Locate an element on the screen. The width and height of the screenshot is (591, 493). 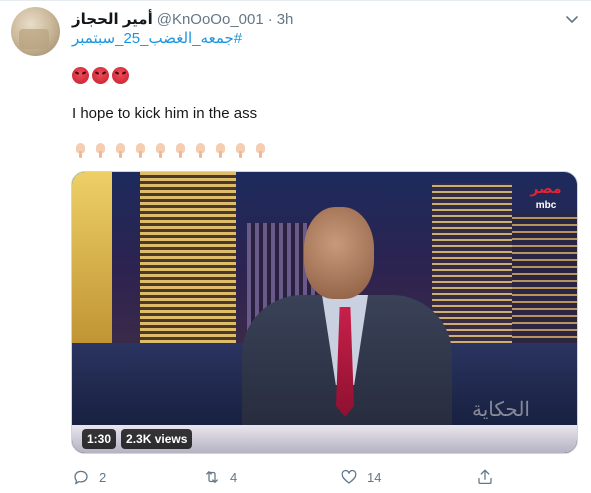
tweet-header: أمير الحجاز @KnOoOo_001 · 3h is located at coordinates (182, 19).